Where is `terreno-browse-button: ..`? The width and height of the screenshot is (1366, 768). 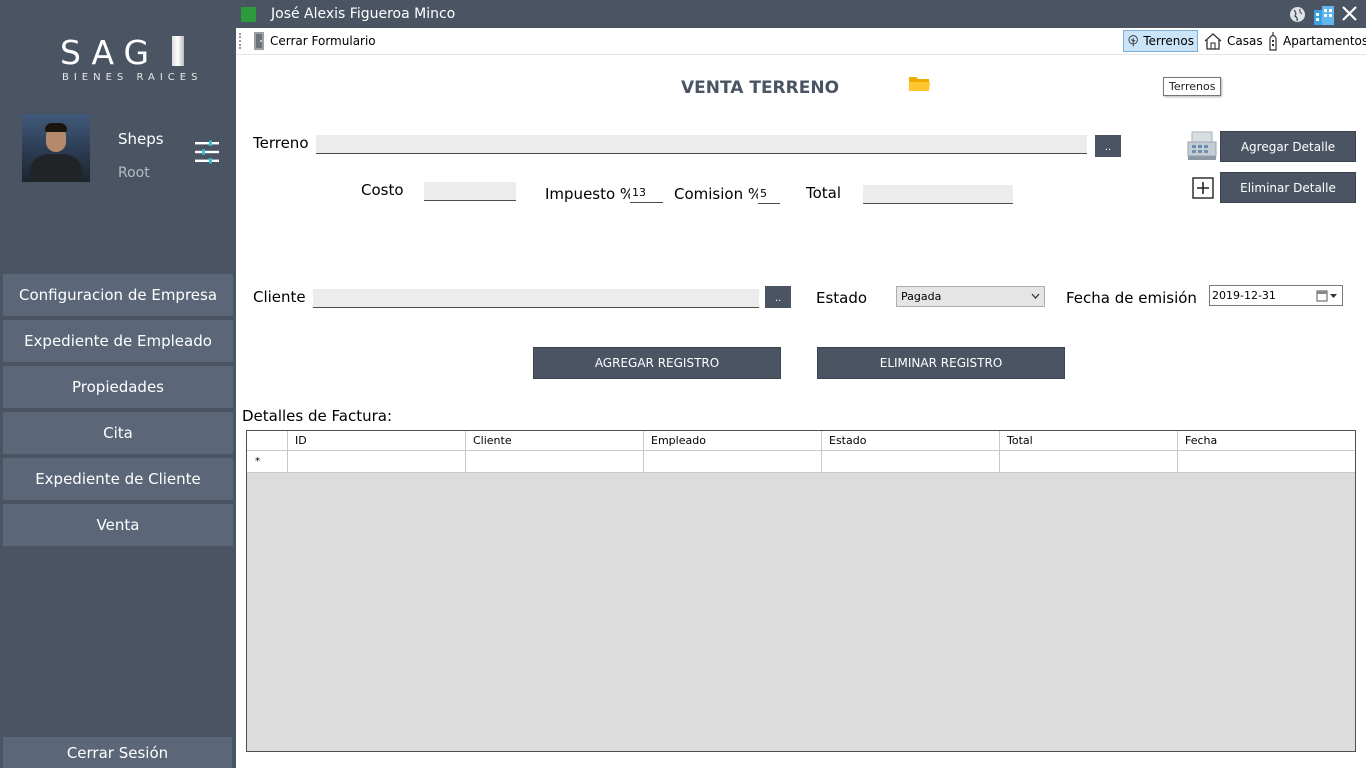
terreno-browse-button: .. is located at coordinates (1108, 146).